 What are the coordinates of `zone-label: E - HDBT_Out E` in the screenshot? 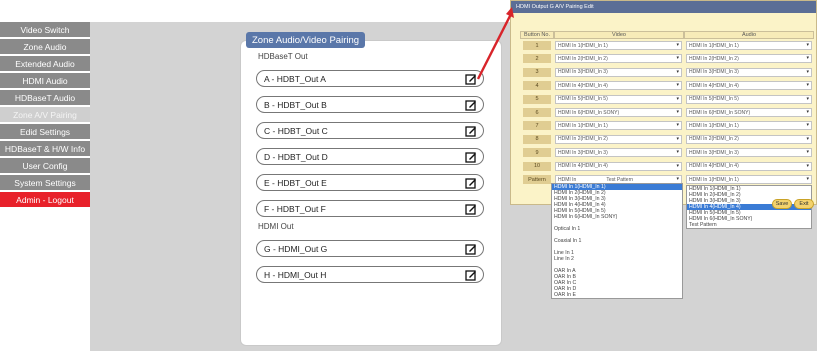 It's located at (295, 182).